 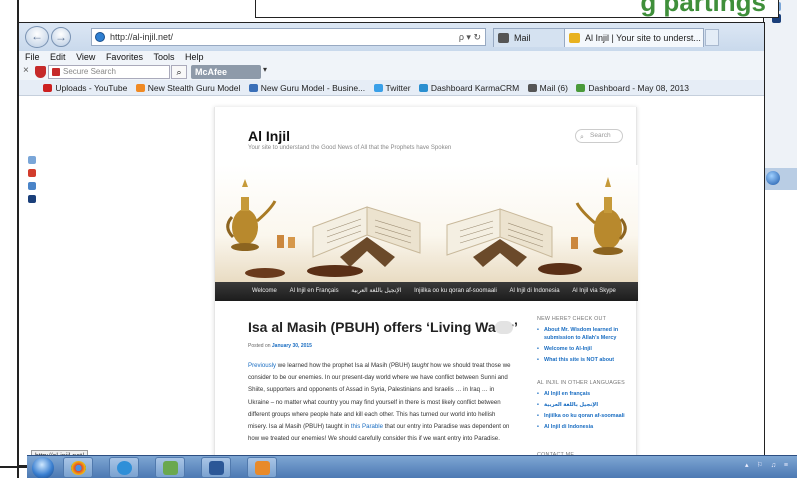 I want to click on nav-skype: Al Injil via Skype, so click(x=594, y=291).